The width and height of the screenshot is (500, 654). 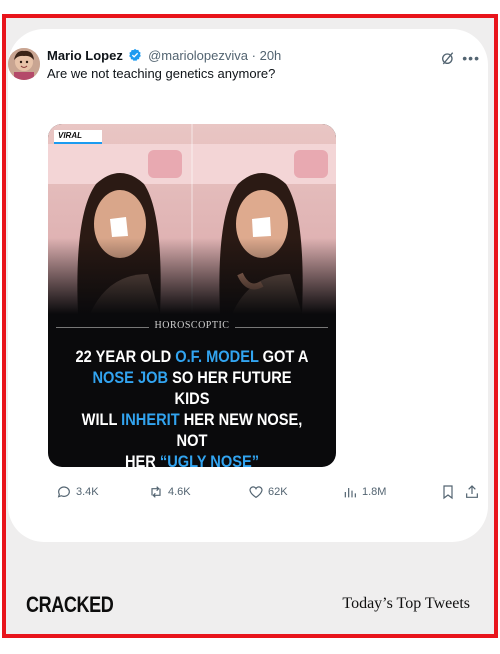 I want to click on share-icon, so click(x=472, y=491).